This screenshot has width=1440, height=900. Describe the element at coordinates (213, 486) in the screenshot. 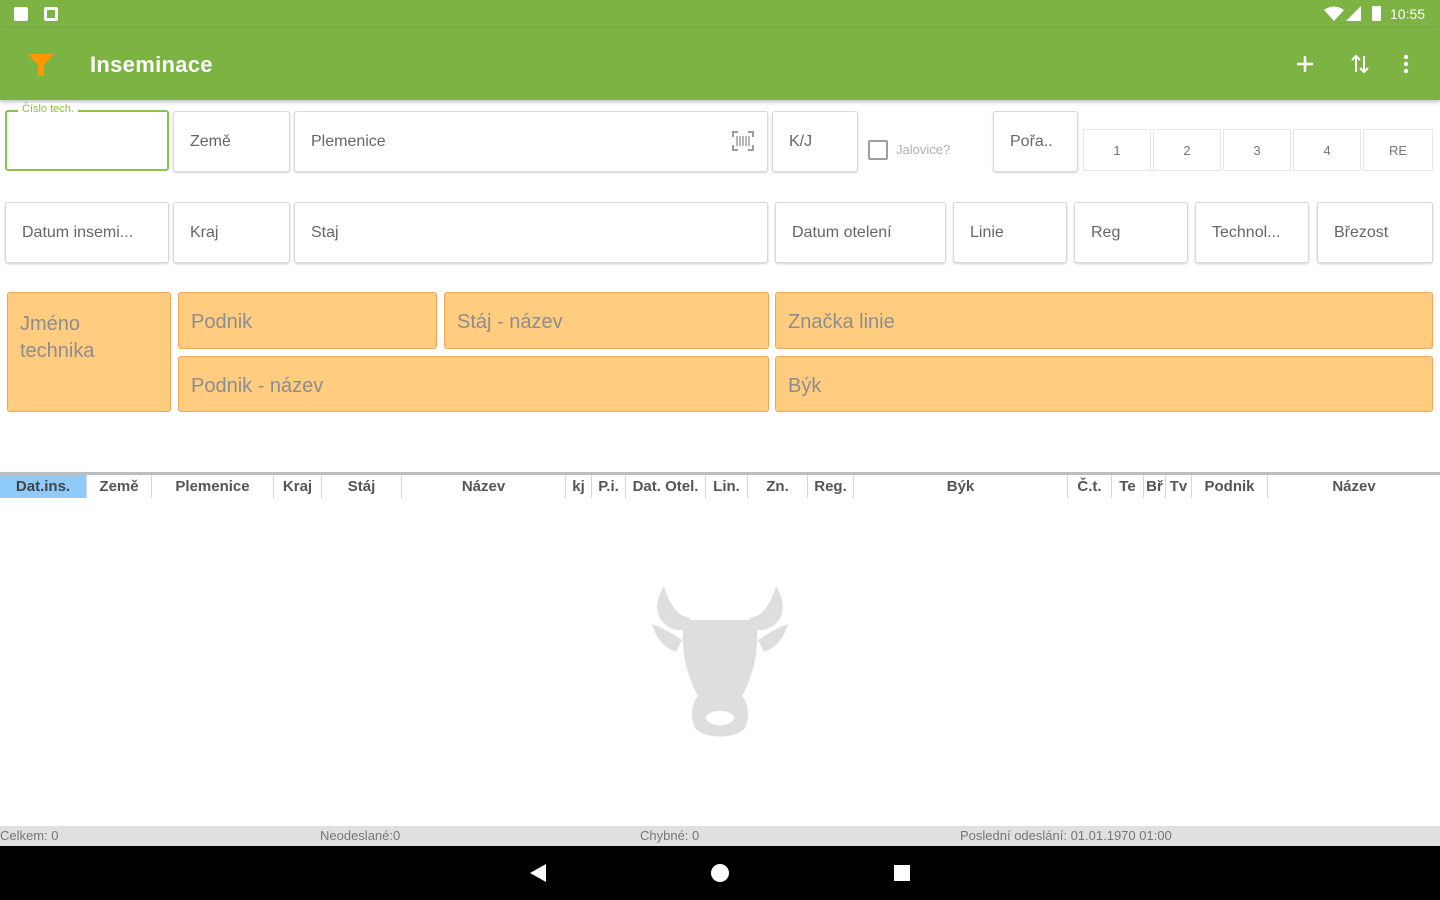

I see `col-header-plemenice: Plemenice` at that location.